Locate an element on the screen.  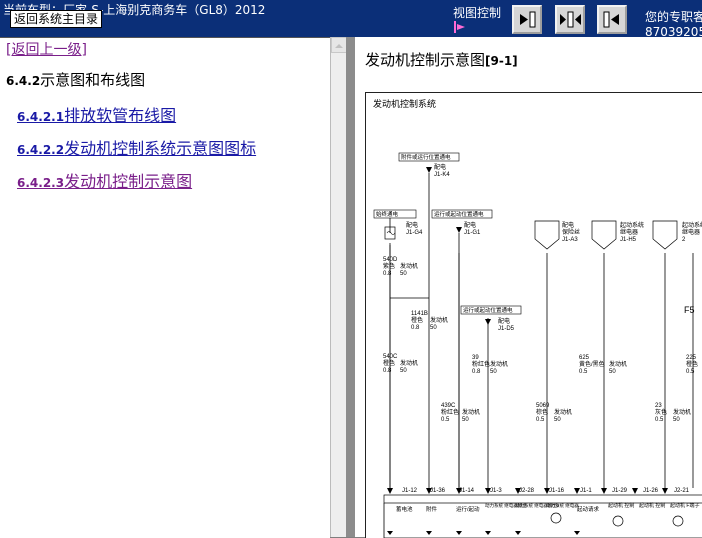
page-forward-icon is located at coordinates (528, 19).